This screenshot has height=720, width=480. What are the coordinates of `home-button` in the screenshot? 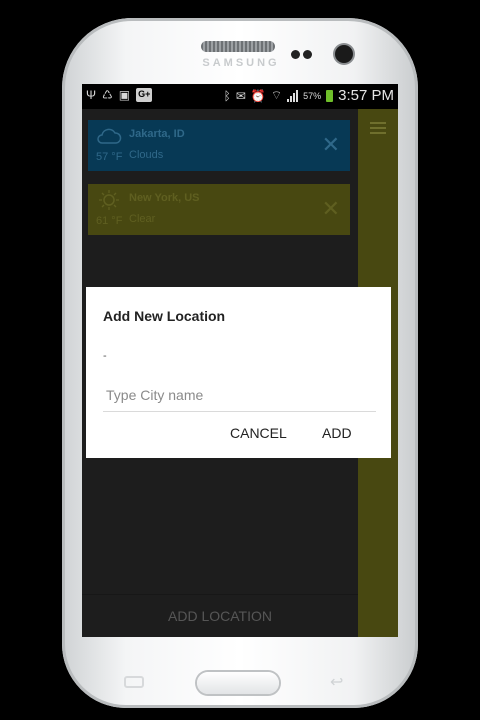 It's located at (238, 683).